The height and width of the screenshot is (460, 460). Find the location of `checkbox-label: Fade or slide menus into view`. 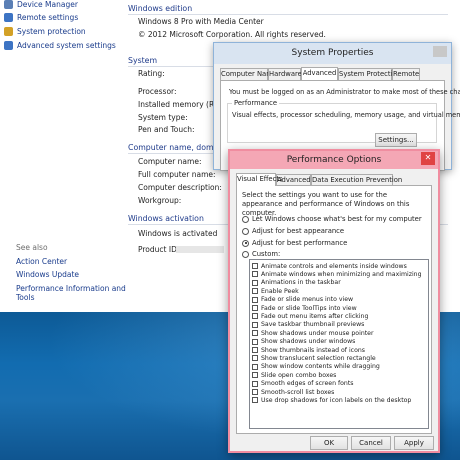

checkbox-label: Fade or slide menus into view is located at coordinates (307, 300).